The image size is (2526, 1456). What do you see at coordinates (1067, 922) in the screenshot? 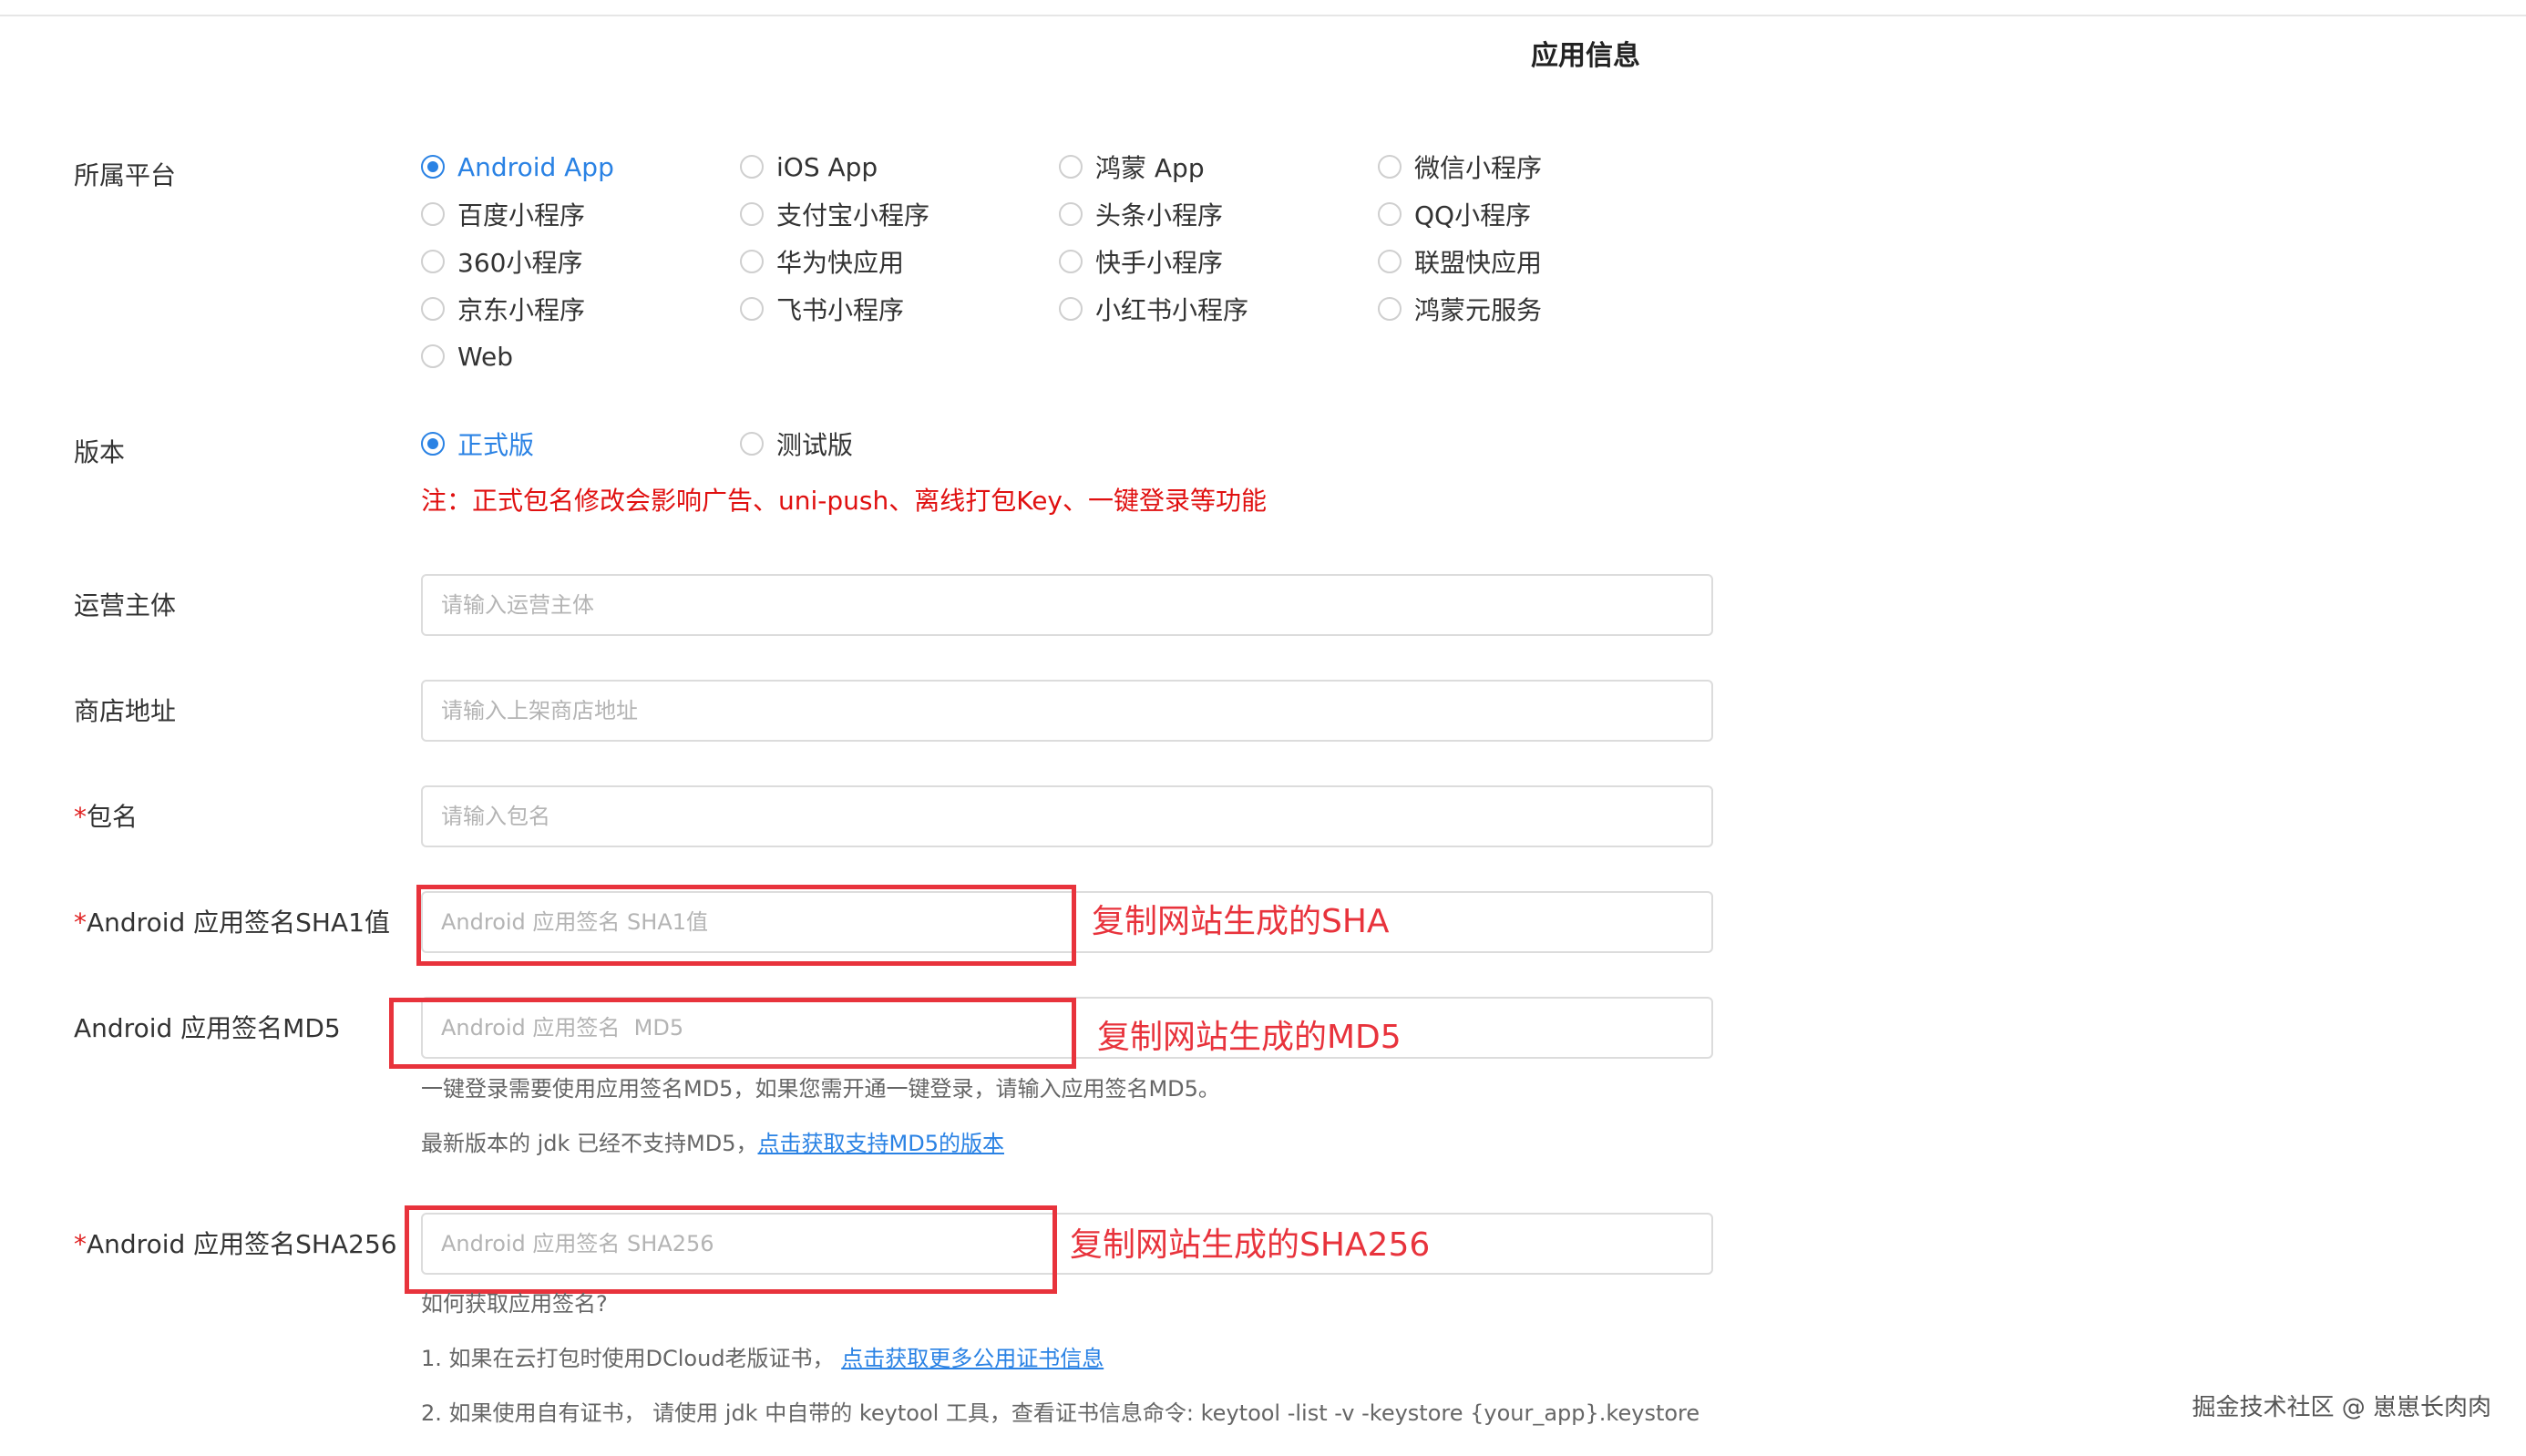
I see `sha1-input` at bounding box center [1067, 922].